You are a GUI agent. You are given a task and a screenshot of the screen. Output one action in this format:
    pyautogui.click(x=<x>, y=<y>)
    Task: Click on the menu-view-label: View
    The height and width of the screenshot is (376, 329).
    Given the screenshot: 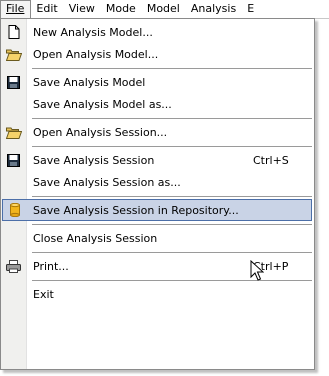 What is the action you would take?
    pyautogui.click(x=81, y=8)
    